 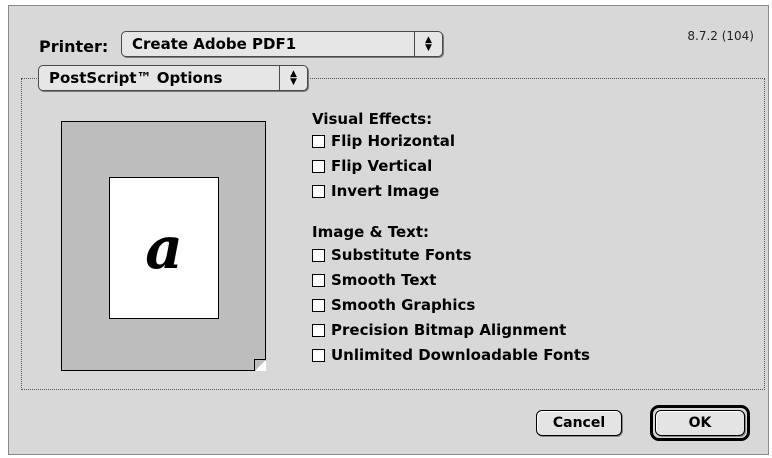 What do you see at coordinates (382, 166) in the screenshot?
I see `checkbox-label: Flip Vertical` at bounding box center [382, 166].